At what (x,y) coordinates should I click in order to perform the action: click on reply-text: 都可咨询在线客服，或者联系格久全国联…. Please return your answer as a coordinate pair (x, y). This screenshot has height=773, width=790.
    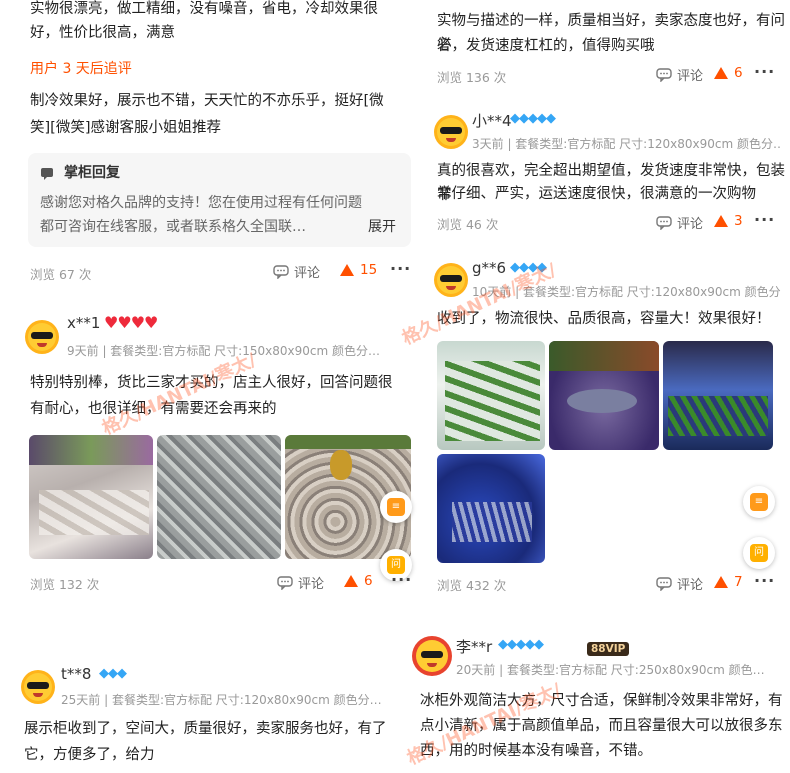
    Looking at the image, I should click on (173, 227).